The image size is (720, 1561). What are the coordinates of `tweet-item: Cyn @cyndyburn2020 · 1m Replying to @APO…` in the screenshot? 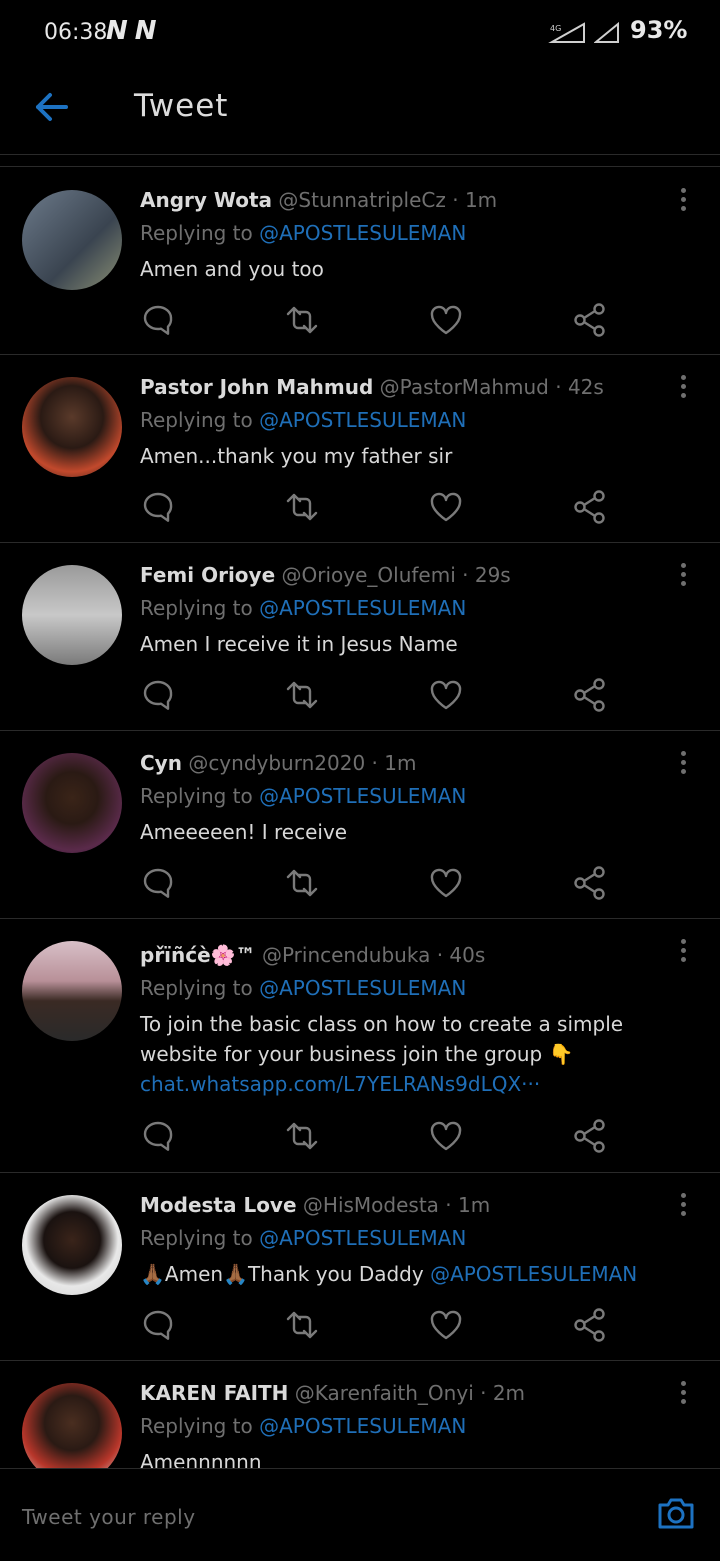 It's located at (360, 825).